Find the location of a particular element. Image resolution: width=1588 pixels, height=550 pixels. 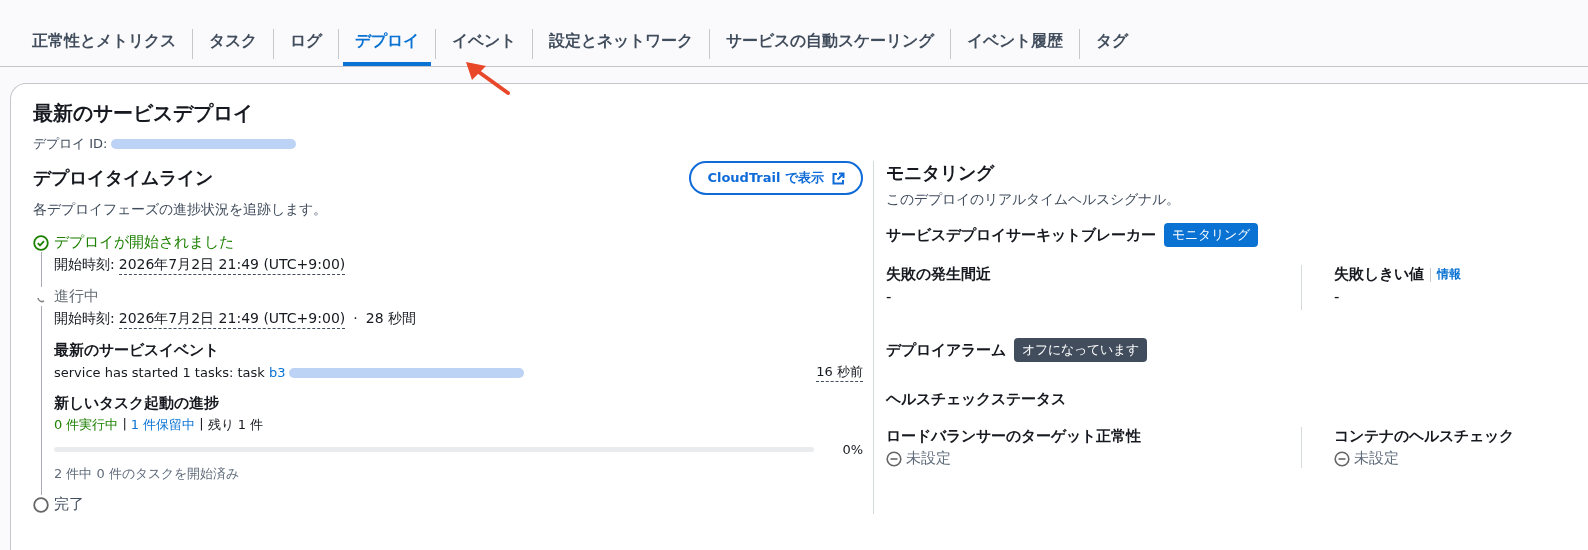

status-badge: オフになっています is located at coordinates (1080, 350).